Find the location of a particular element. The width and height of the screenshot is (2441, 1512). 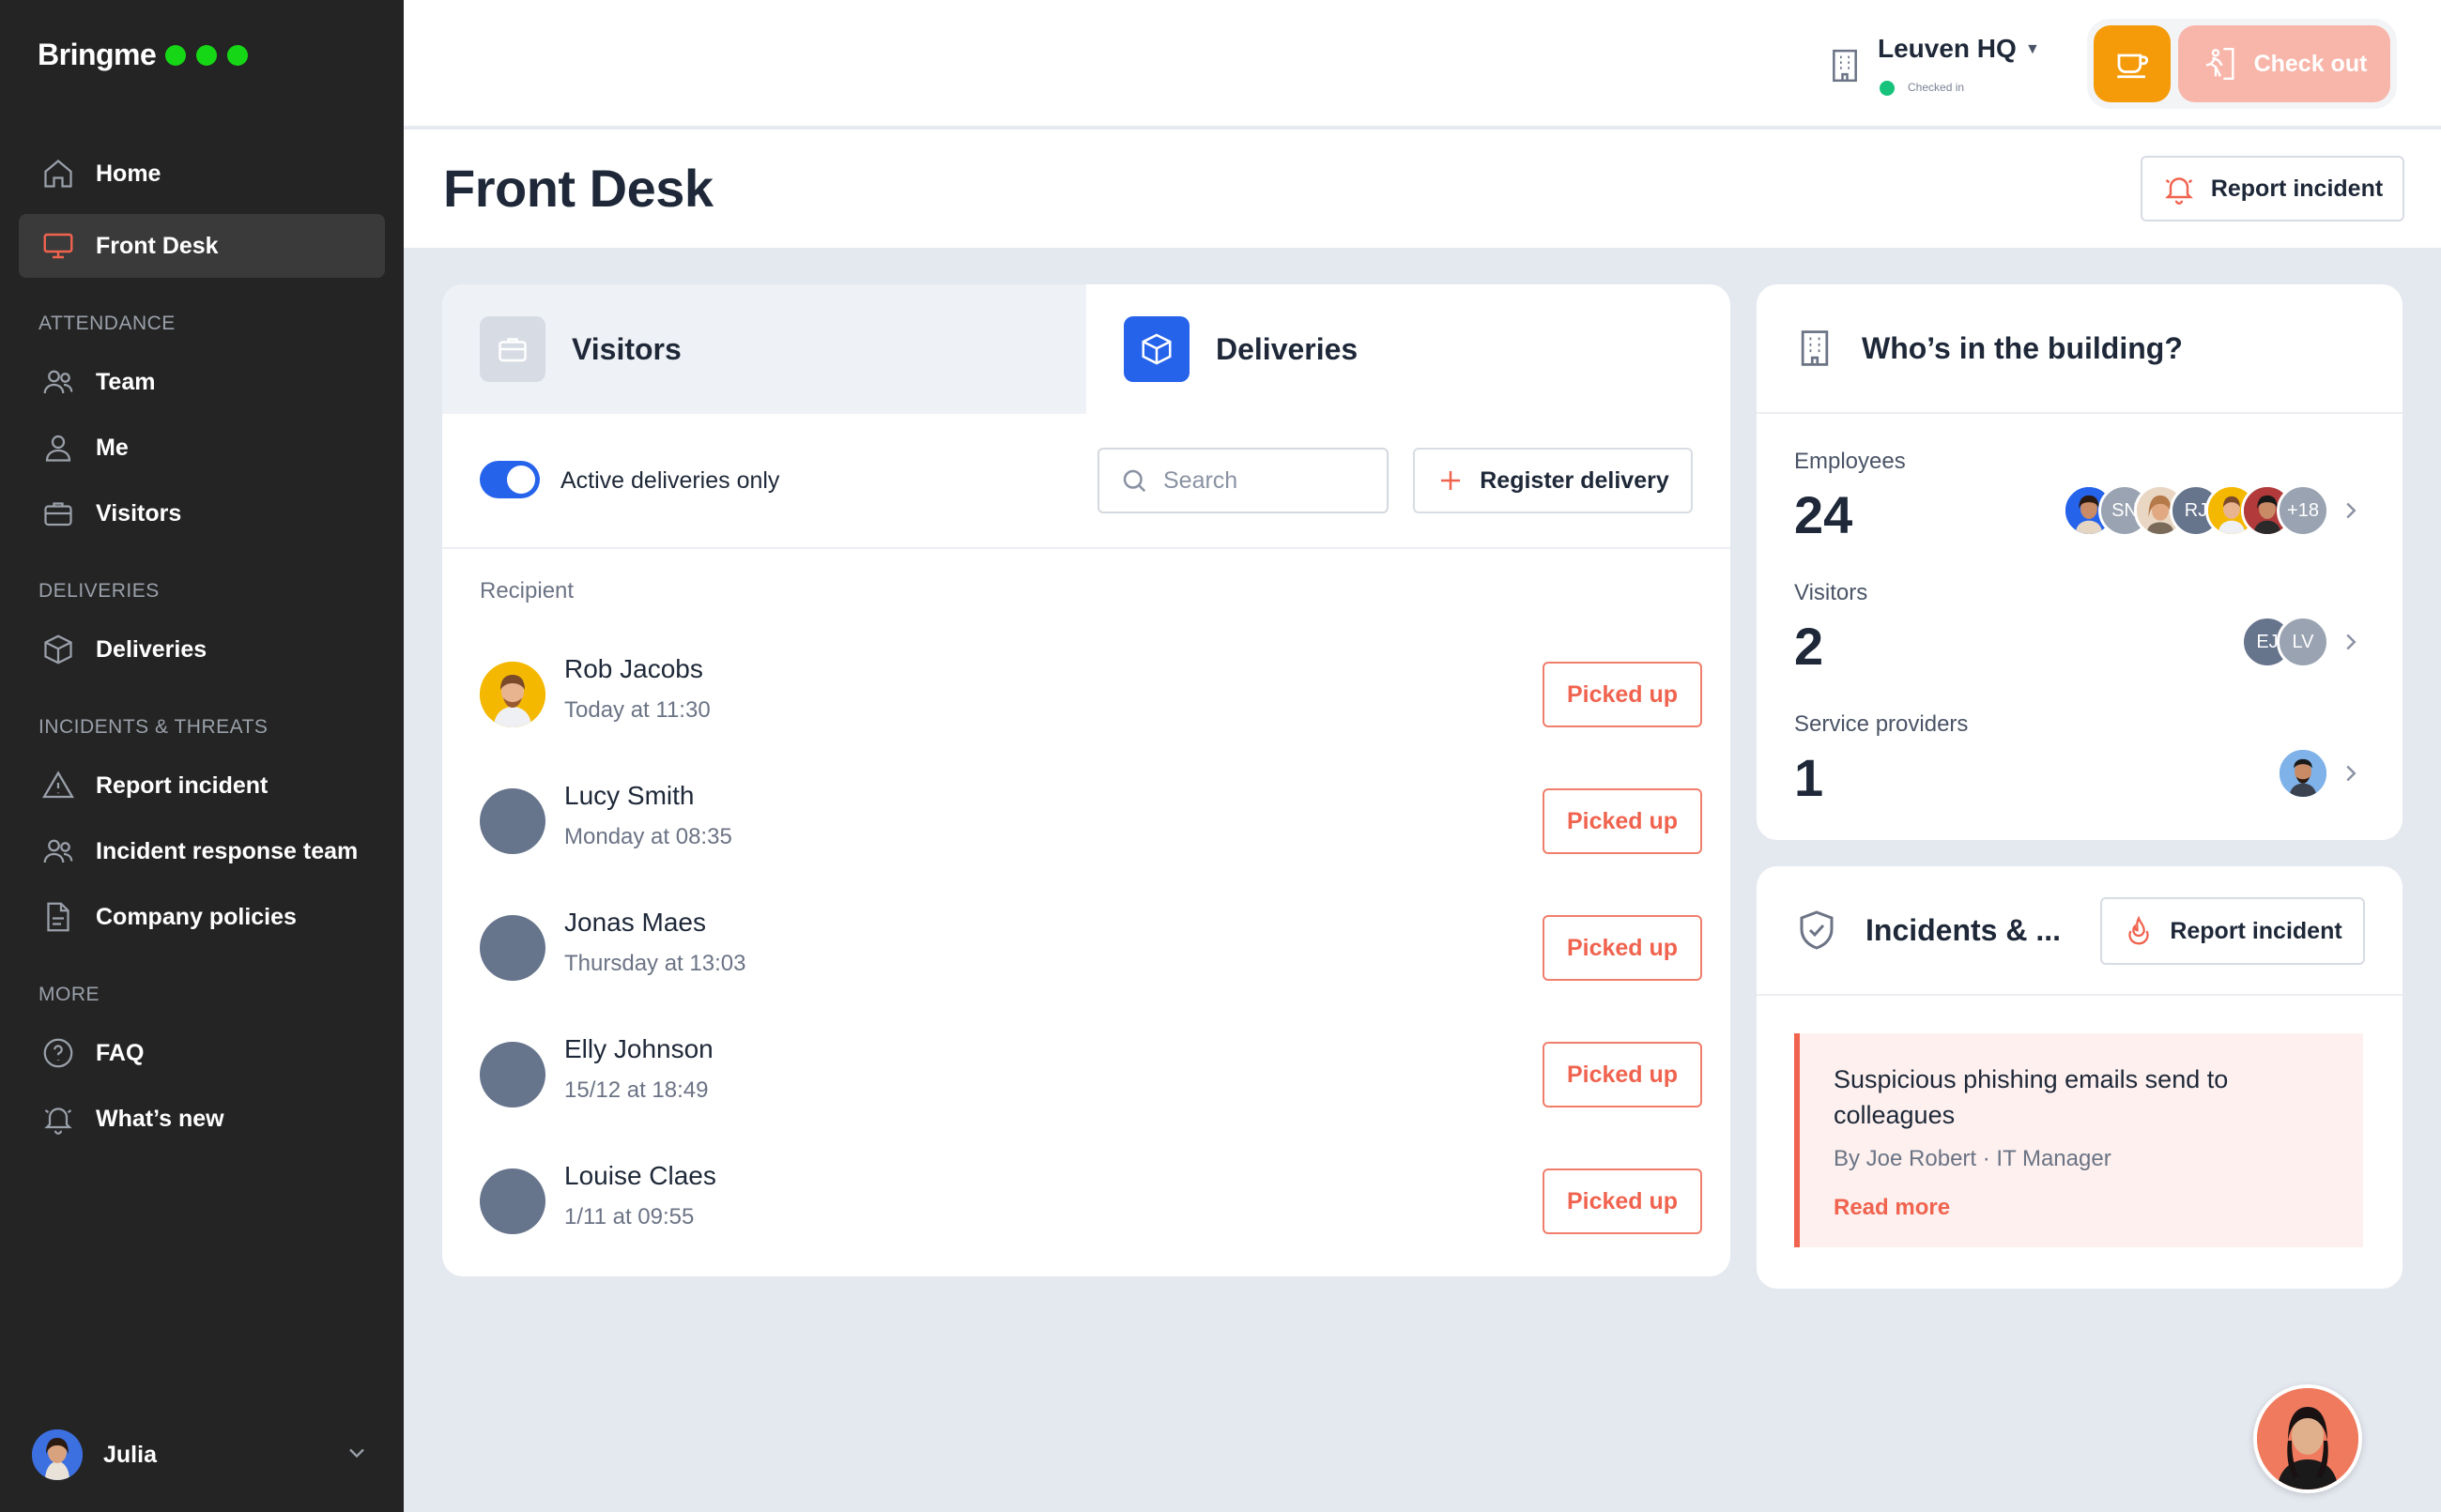

stat-visitors: Visitors 2 EJ LV is located at coordinates (2075, 645).